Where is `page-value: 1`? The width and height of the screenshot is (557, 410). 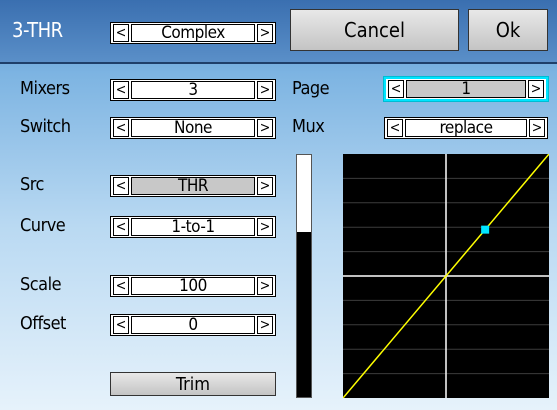
page-value: 1 is located at coordinates (466, 89).